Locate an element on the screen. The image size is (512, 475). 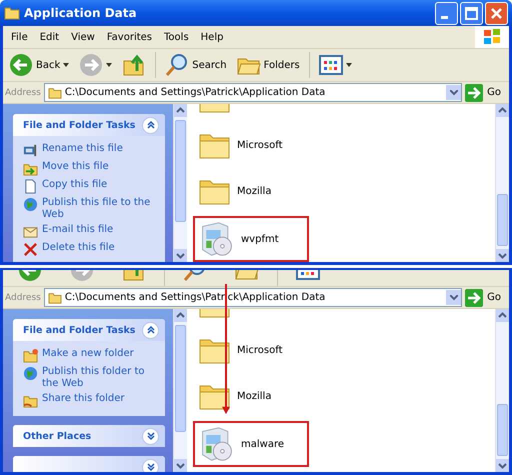
menu-item: Favorites is located at coordinates (129, 37).